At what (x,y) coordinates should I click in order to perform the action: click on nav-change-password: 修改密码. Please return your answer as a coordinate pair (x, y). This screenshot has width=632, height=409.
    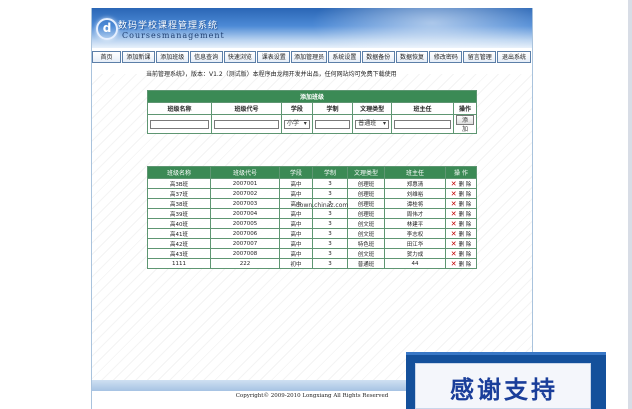
    Looking at the image, I should click on (446, 57).